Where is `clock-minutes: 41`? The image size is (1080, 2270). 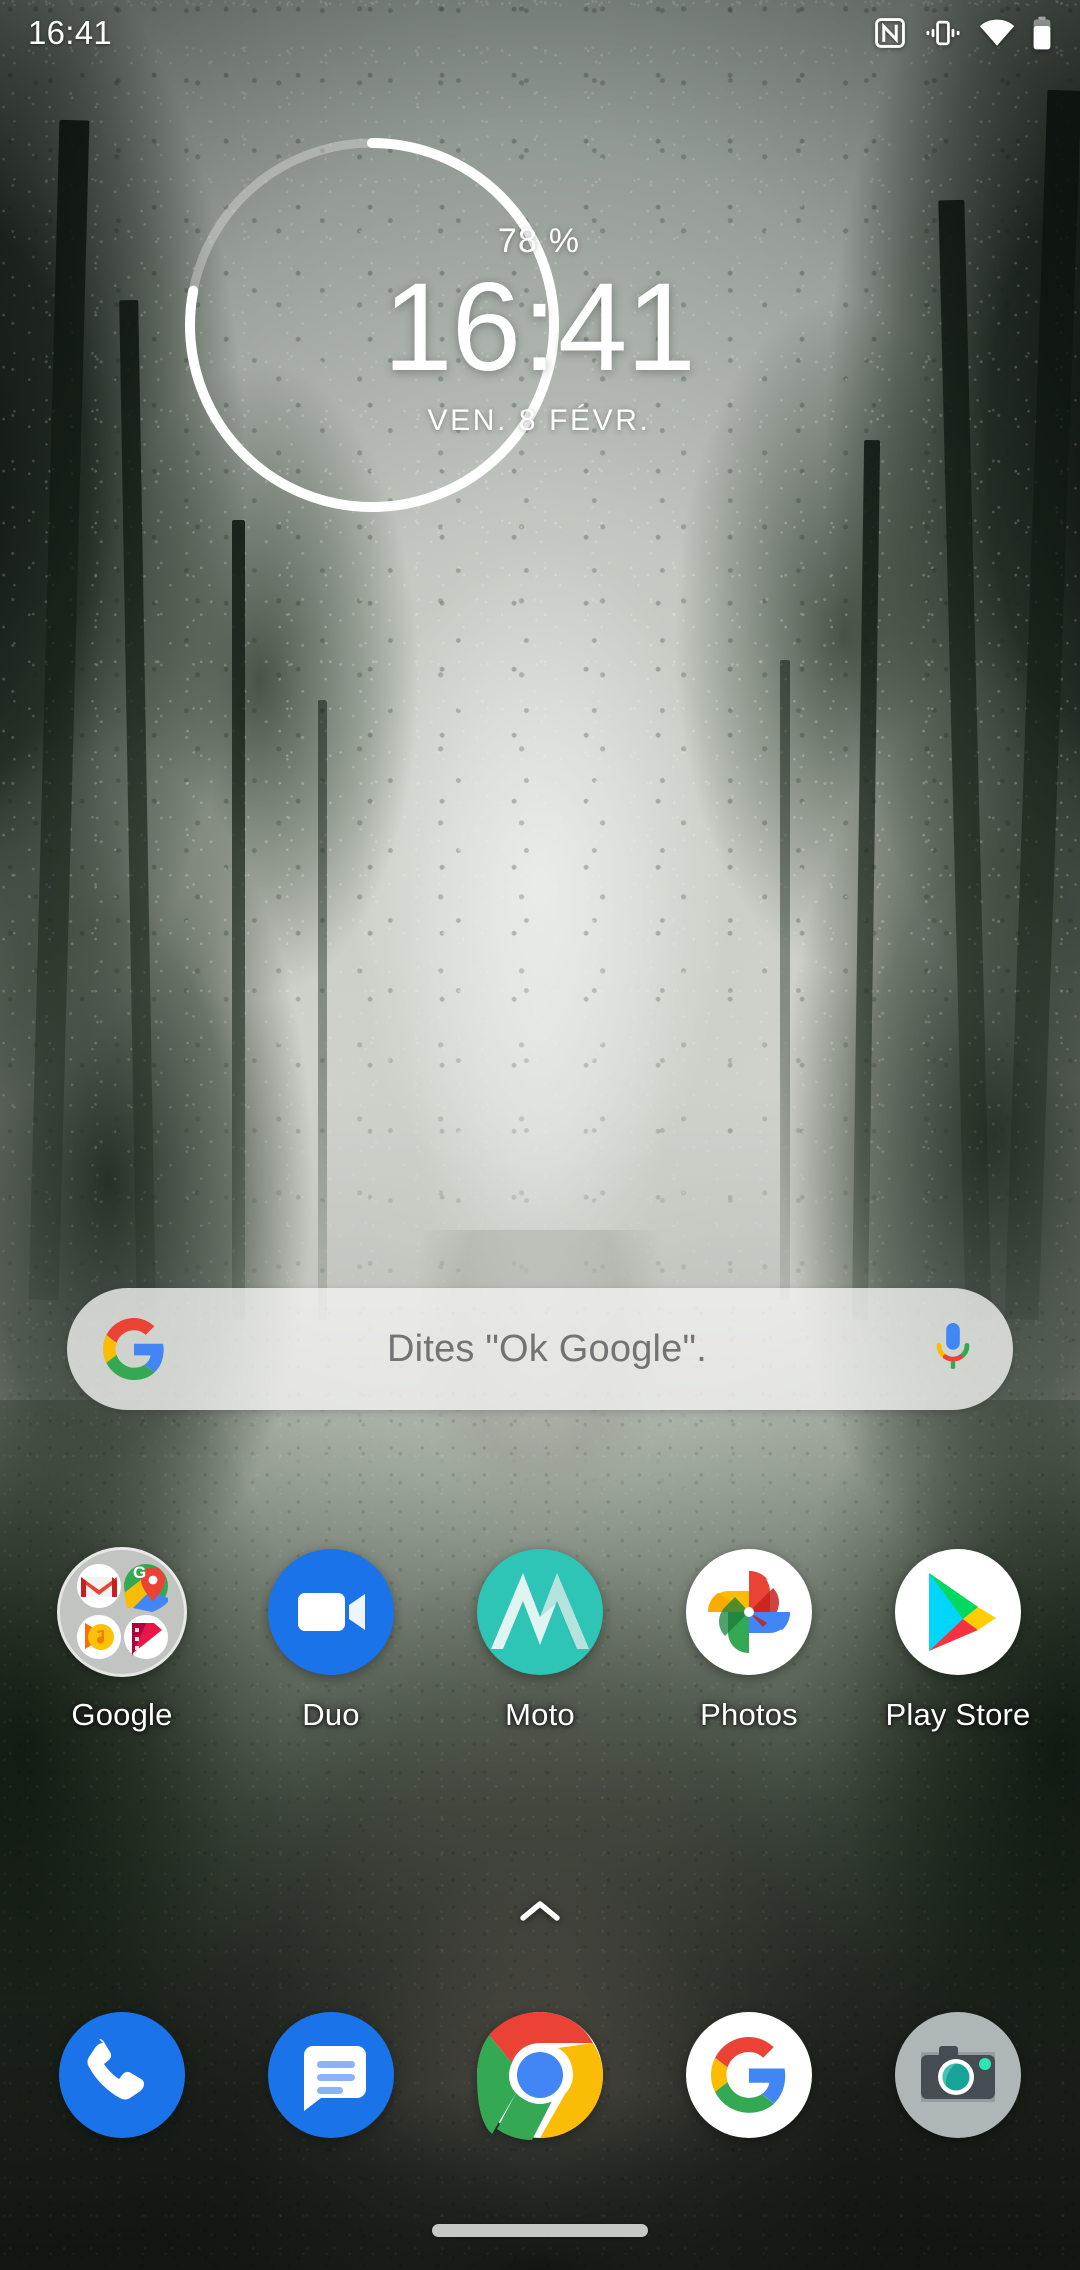 clock-minutes: 41 is located at coordinates (626, 328).